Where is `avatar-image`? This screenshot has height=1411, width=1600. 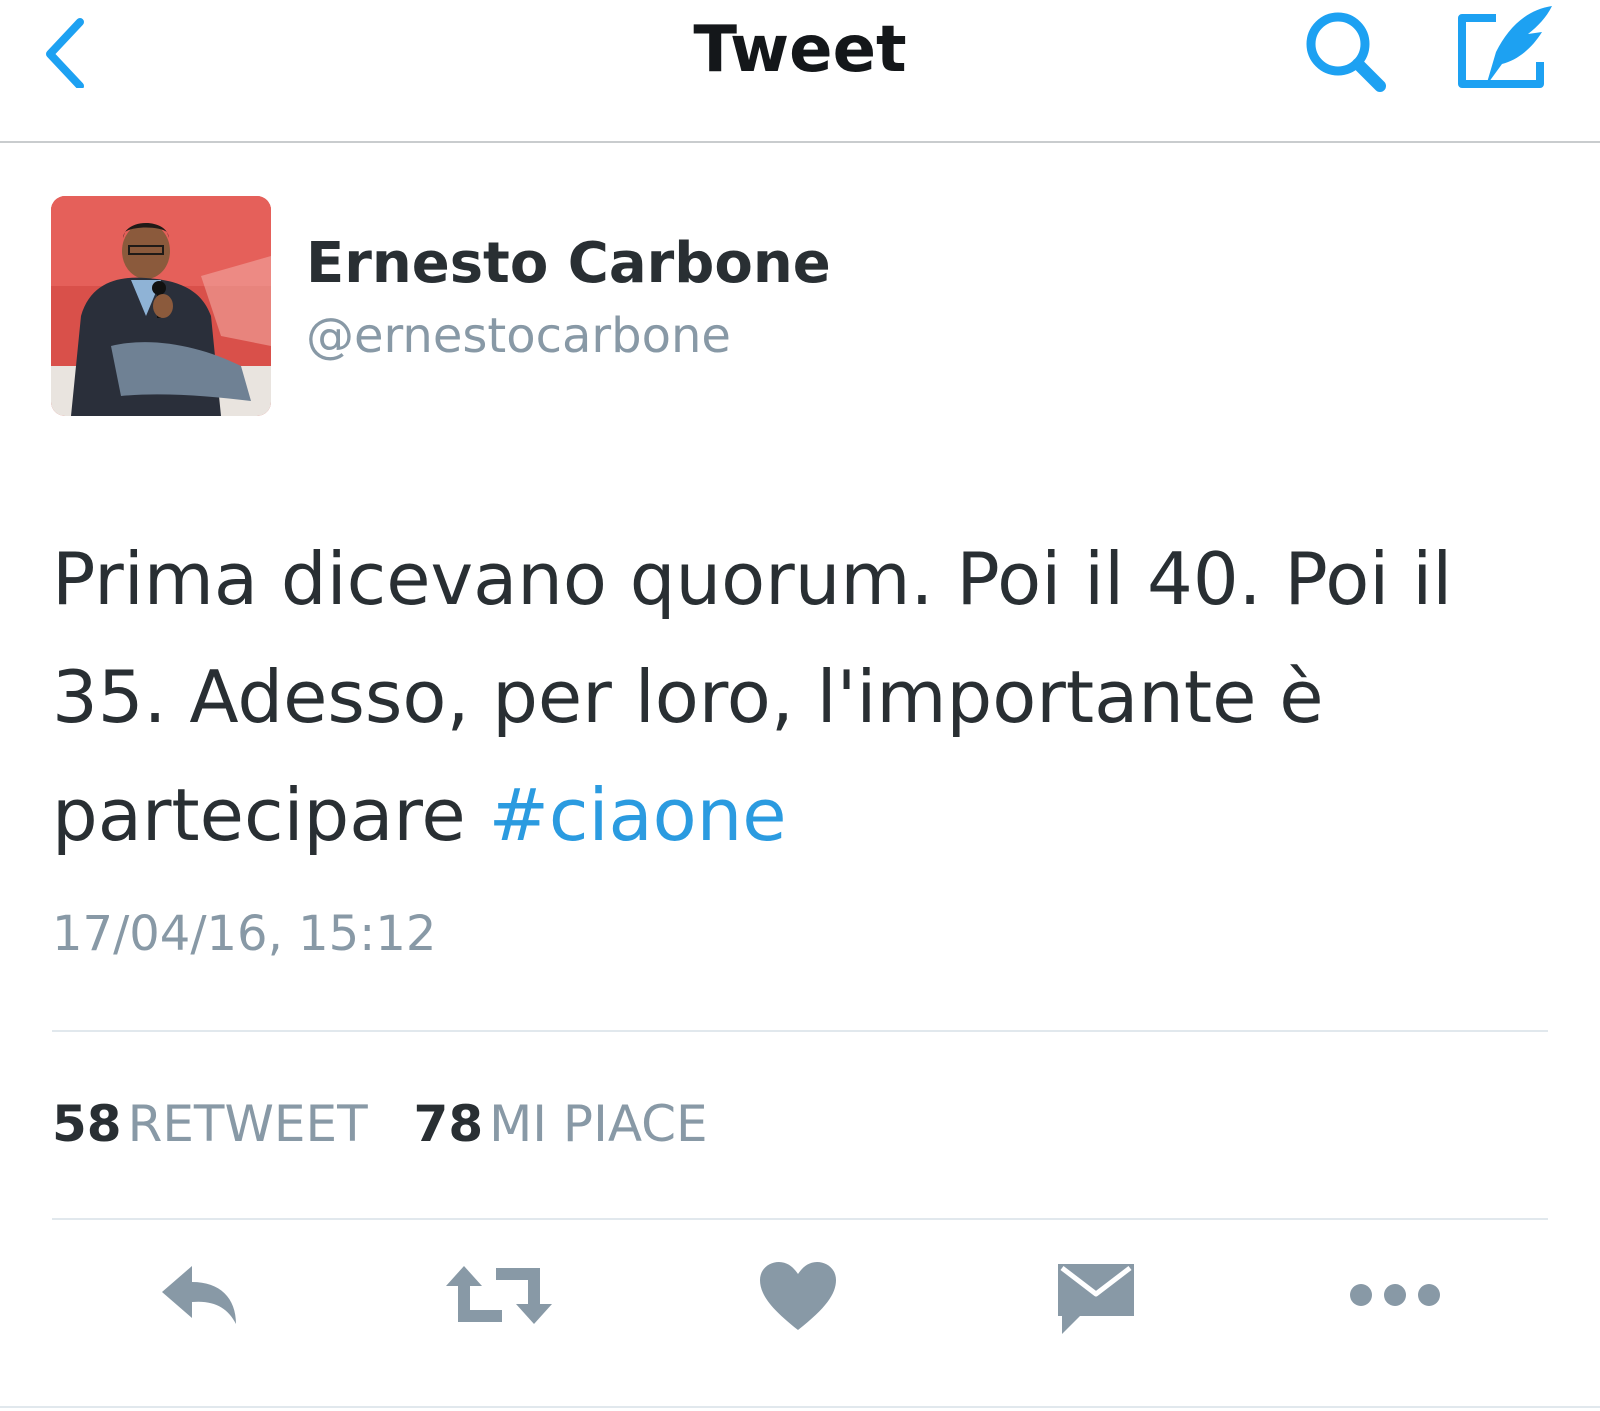 avatar-image is located at coordinates (161, 306).